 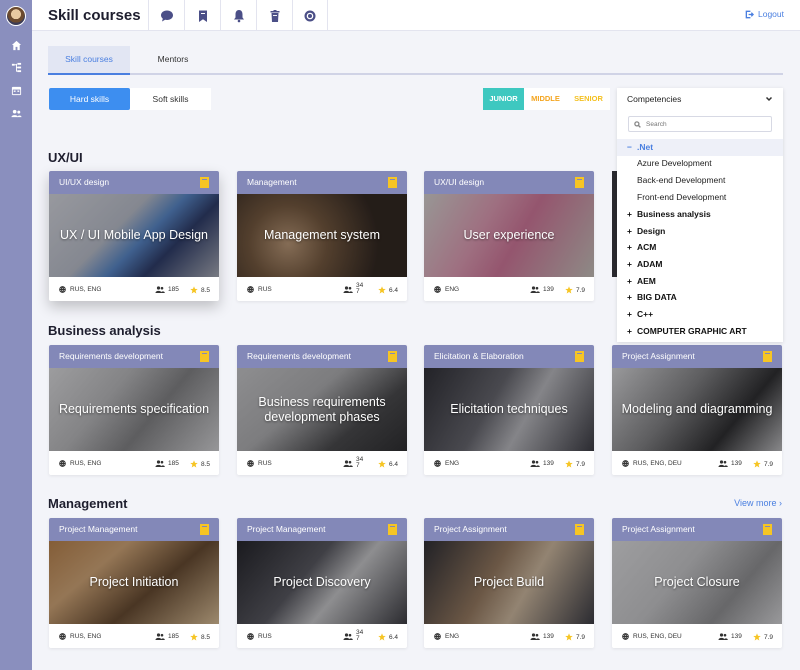 What do you see at coordinates (545, 99) in the screenshot?
I see `middle-level-button: MIDDLE` at bounding box center [545, 99].